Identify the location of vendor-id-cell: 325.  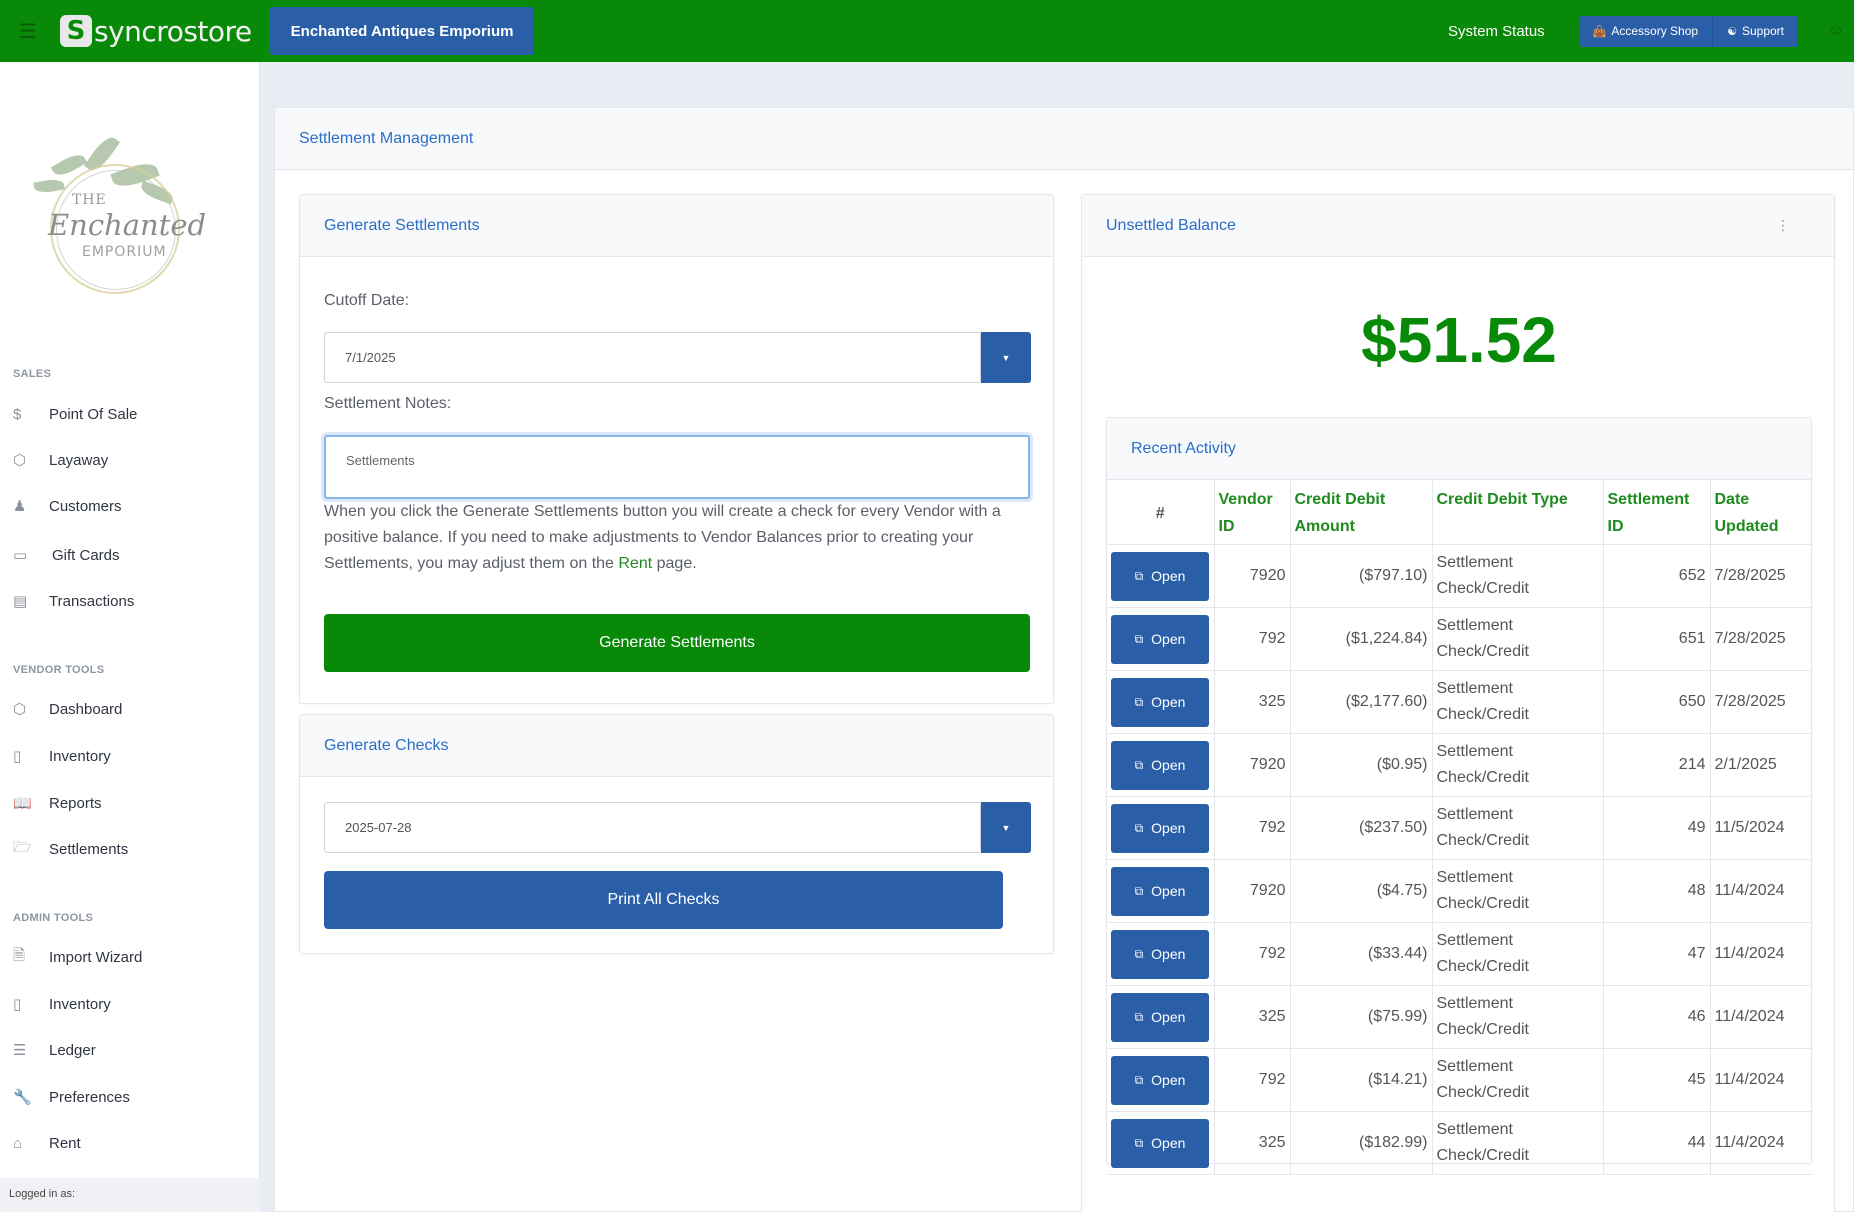
(1252, 702).